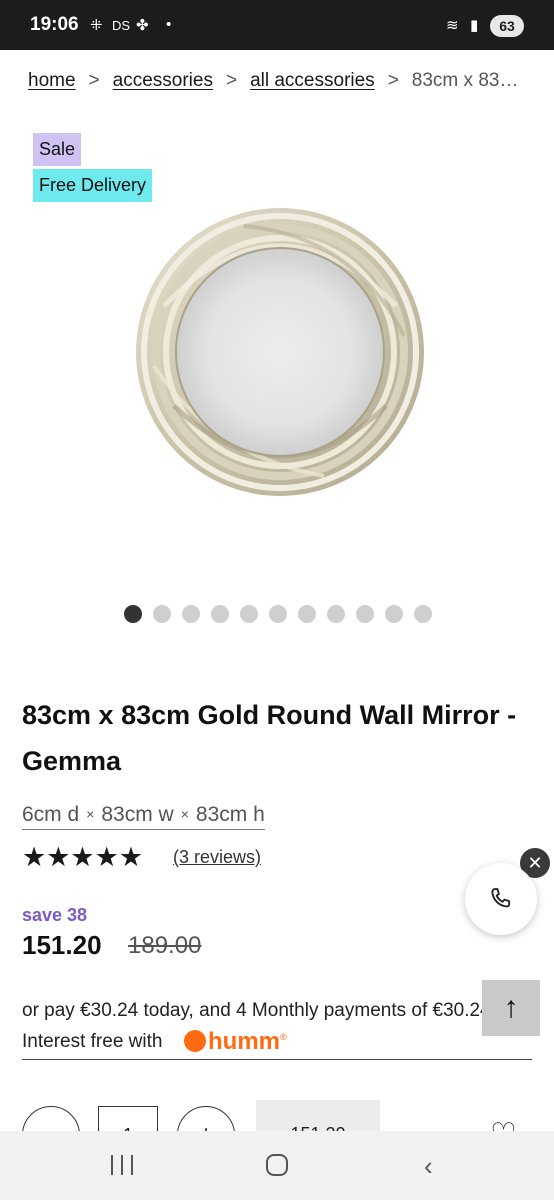  What do you see at coordinates (165, 945) in the screenshot?
I see `original-price: 189.00` at bounding box center [165, 945].